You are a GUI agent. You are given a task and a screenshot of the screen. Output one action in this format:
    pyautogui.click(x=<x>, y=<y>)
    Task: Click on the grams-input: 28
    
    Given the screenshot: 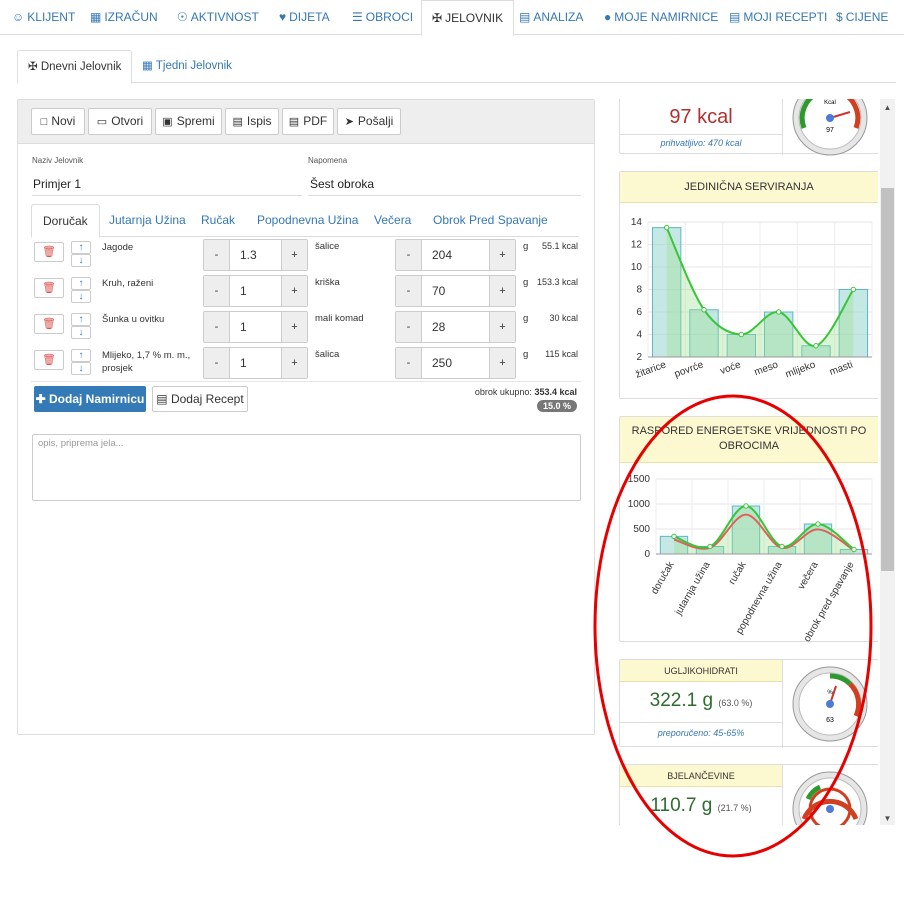 What is the action you would take?
    pyautogui.click(x=455, y=327)
    